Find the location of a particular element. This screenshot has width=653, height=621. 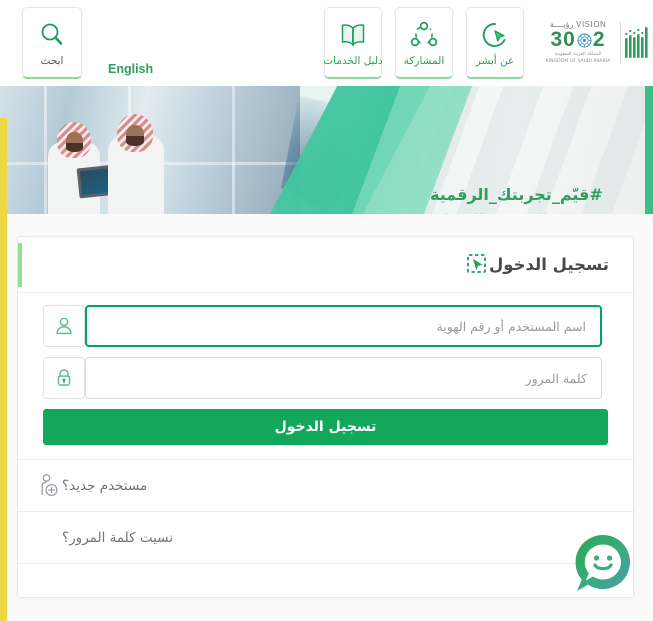

login-title: تسجيل الدخول is located at coordinates (548, 264).